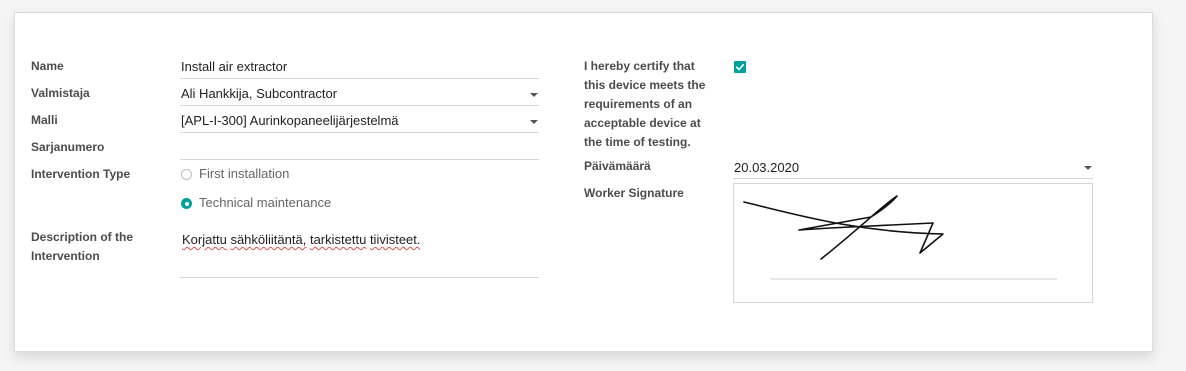 This screenshot has width=1186, height=371. What do you see at coordinates (639, 66) in the screenshot?
I see `certify-label-line: I hereby certify that` at bounding box center [639, 66].